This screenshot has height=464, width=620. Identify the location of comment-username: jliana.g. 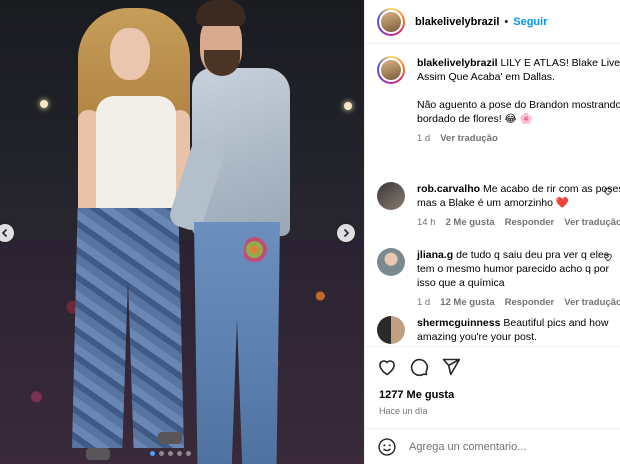
(435, 255).